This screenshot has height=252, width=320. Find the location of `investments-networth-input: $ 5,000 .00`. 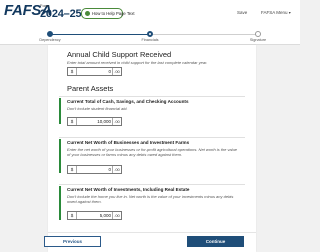

investments-networth-input: $ 5,000 .00 is located at coordinates (94, 215).